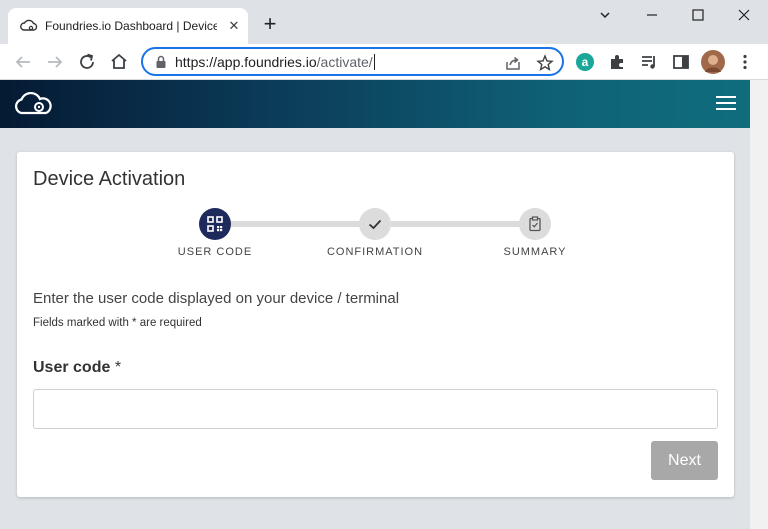 The width and height of the screenshot is (768, 529). Describe the element at coordinates (234, 26) in the screenshot. I see `tab-close-icon: ✕` at that location.